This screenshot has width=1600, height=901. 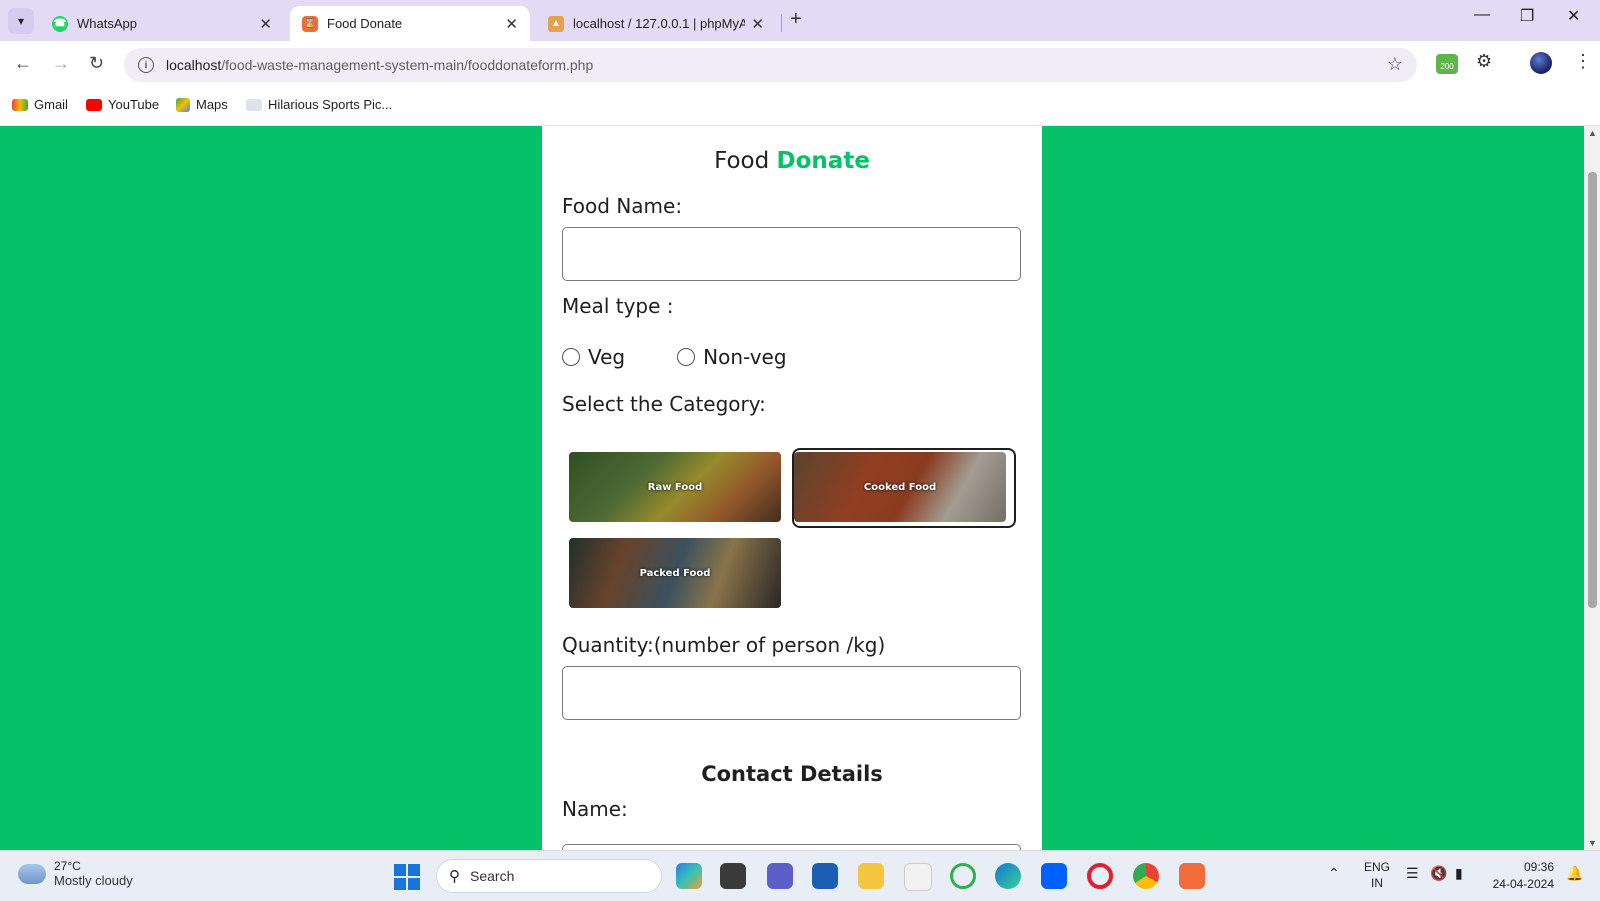 What do you see at coordinates (686, 357) in the screenshot?
I see `non-veg-radio` at bounding box center [686, 357].